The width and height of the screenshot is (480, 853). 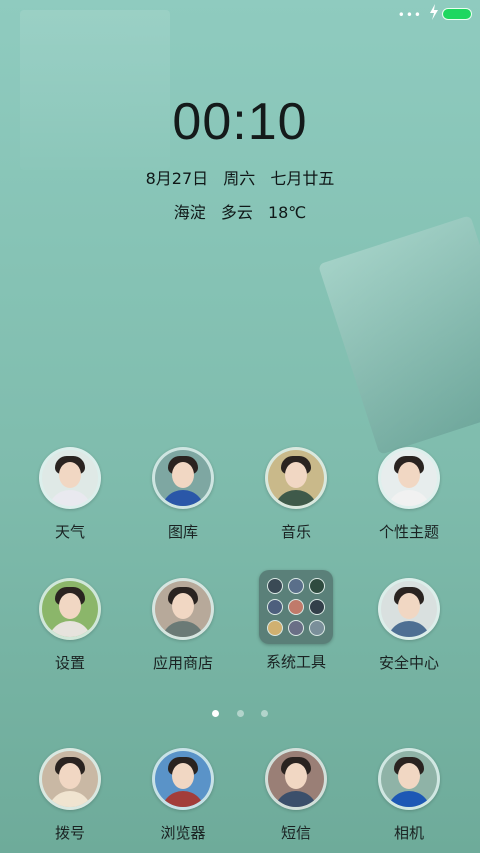 I want to click on clock-time: 00:10, so click(x=240, y=122).